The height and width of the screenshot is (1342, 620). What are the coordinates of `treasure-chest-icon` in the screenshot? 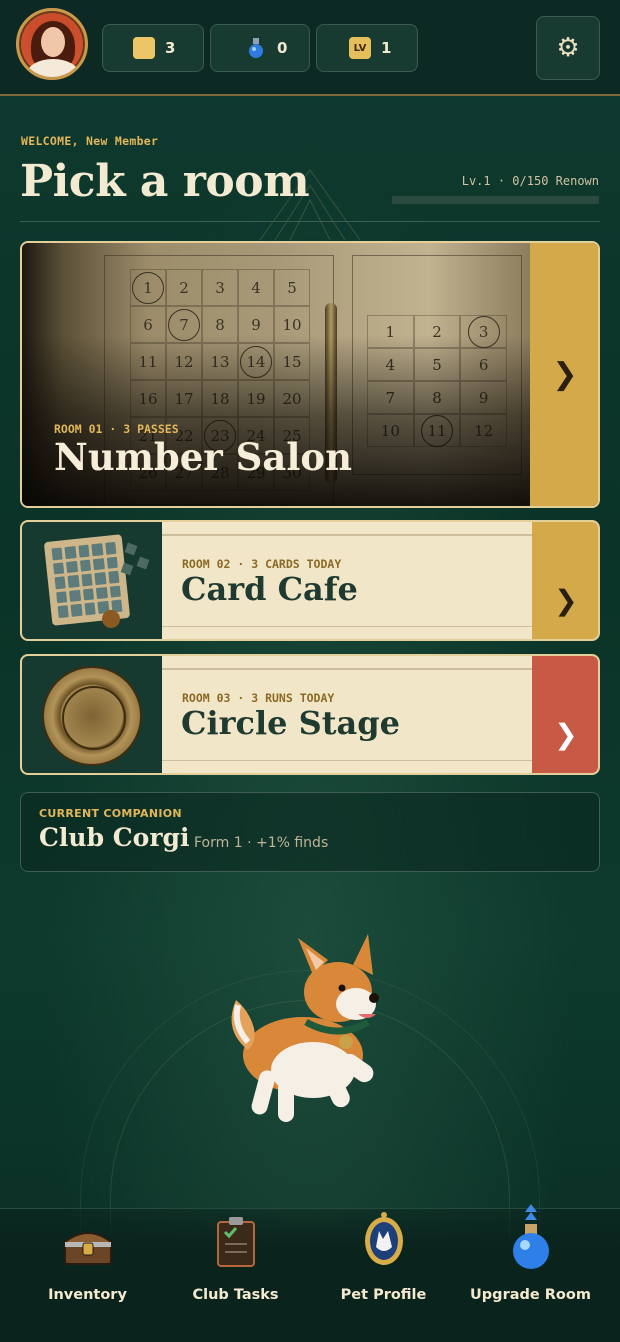 It's located at (88, 1240).